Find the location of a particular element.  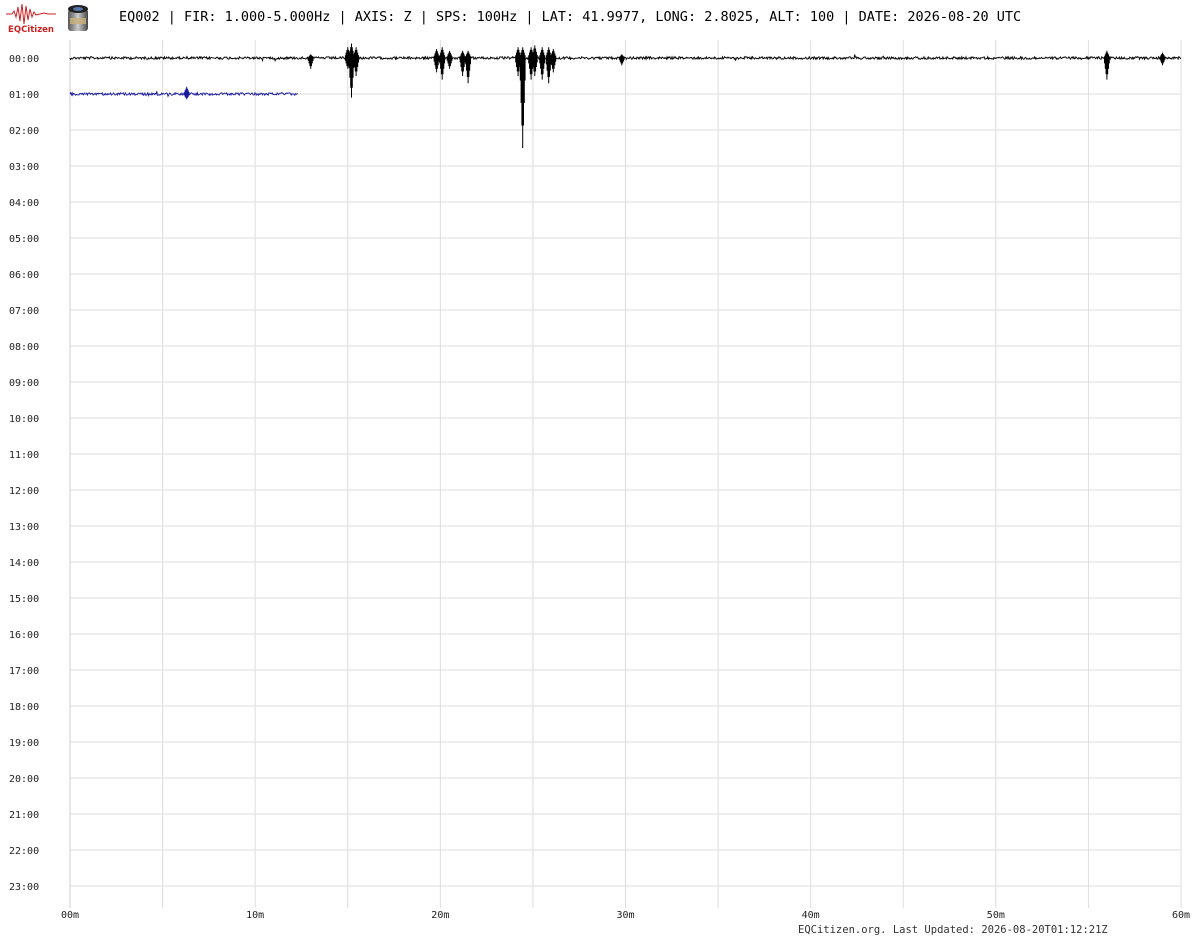

row-label: 02:00 is located at coordinates (24, 131).